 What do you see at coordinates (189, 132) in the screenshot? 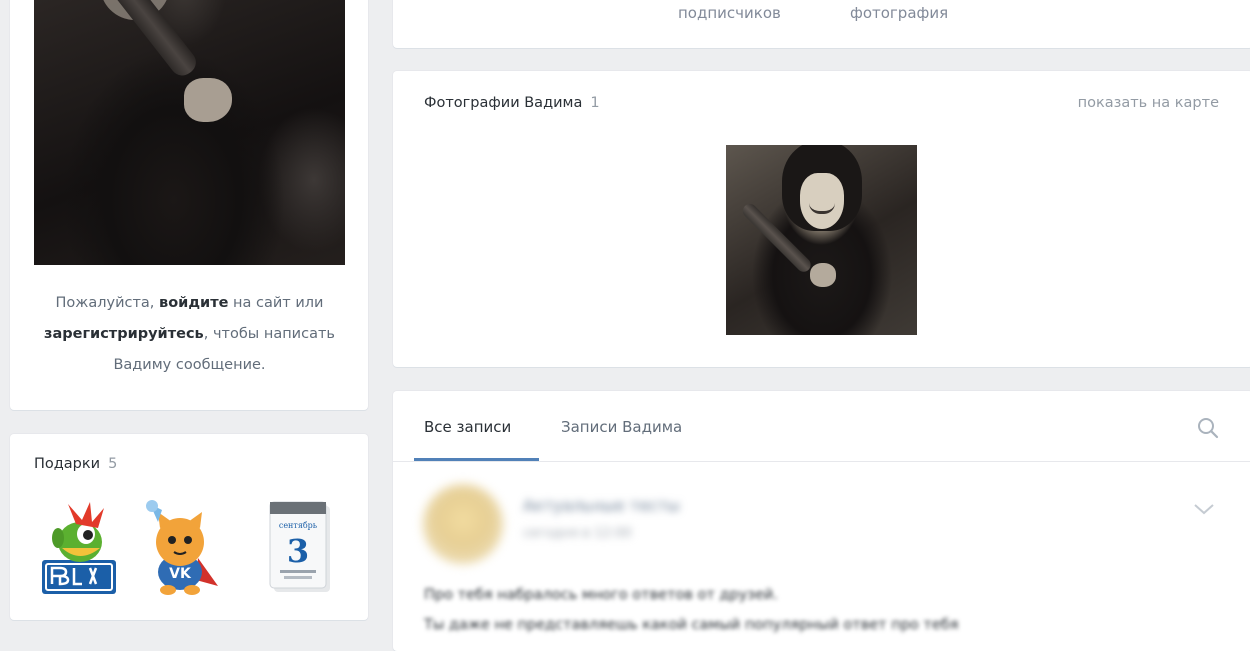
I see `profile-photo` at bounding box center [189, 132].